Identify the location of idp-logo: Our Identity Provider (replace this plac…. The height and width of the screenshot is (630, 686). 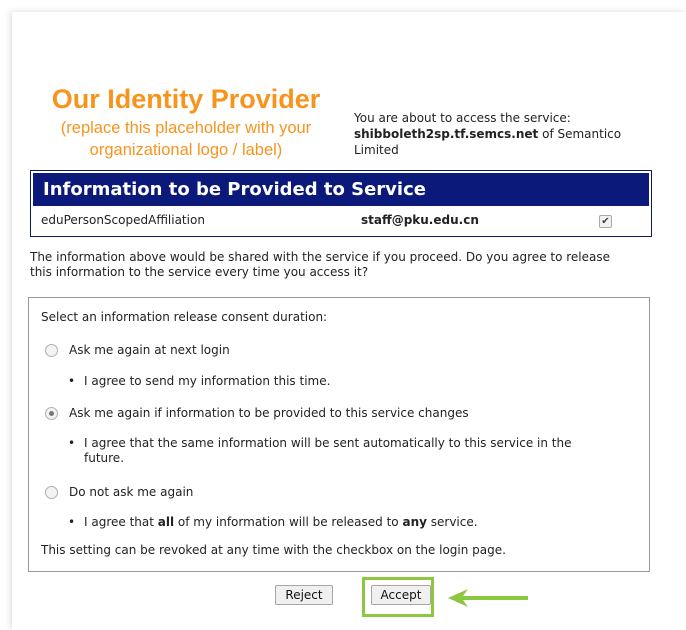
(186, 122).